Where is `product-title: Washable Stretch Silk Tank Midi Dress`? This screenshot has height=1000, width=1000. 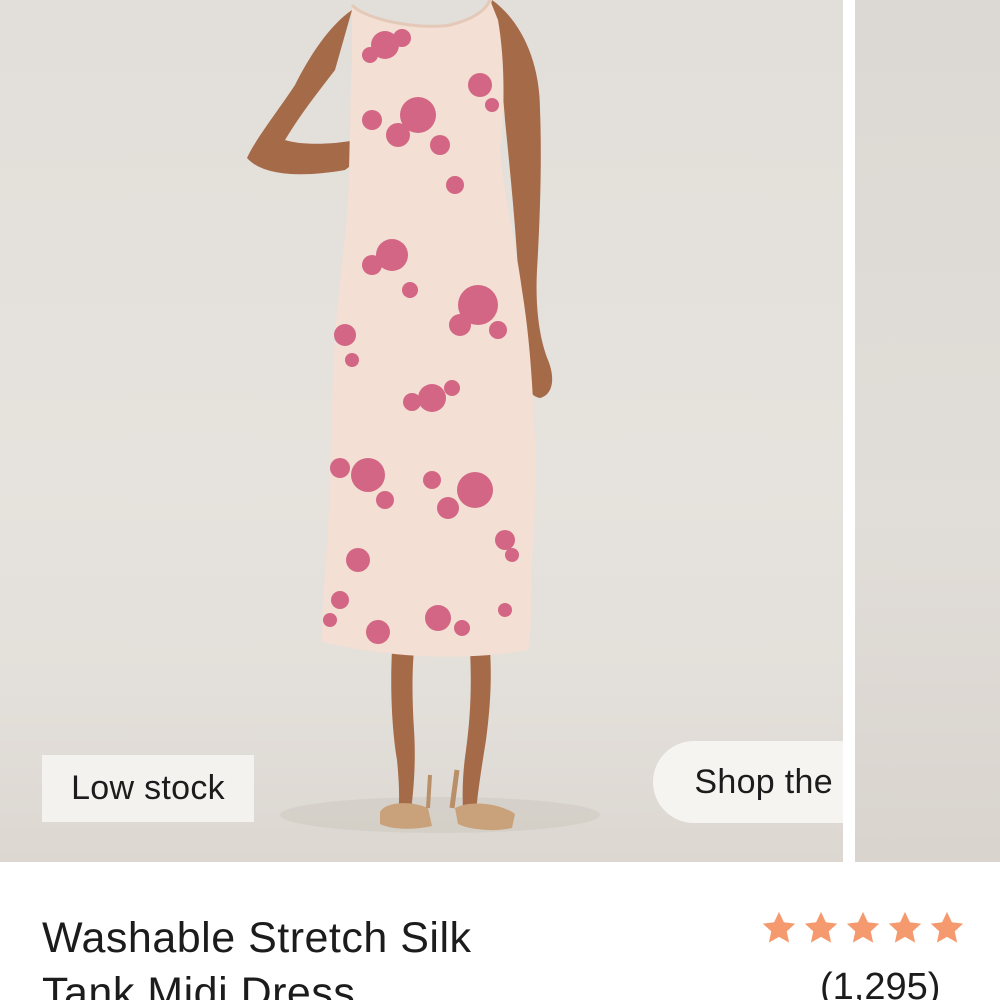 product-title: Washable Stretch Silk Tank Midi Dress is located at coordinates (322, 955).